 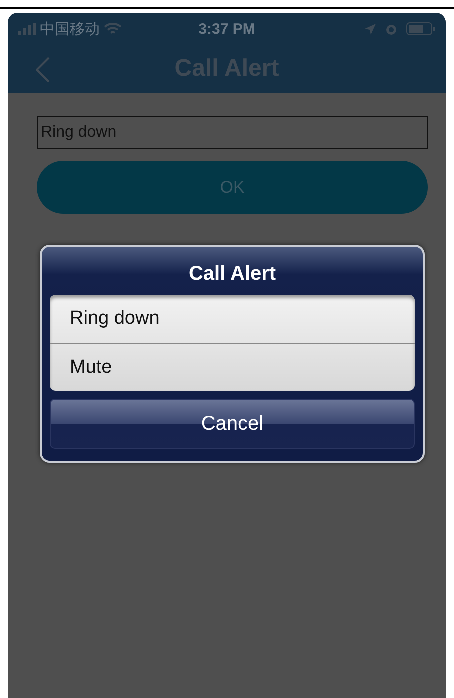 I want to click on option-item: Ring down, so click(x=232, y=319).